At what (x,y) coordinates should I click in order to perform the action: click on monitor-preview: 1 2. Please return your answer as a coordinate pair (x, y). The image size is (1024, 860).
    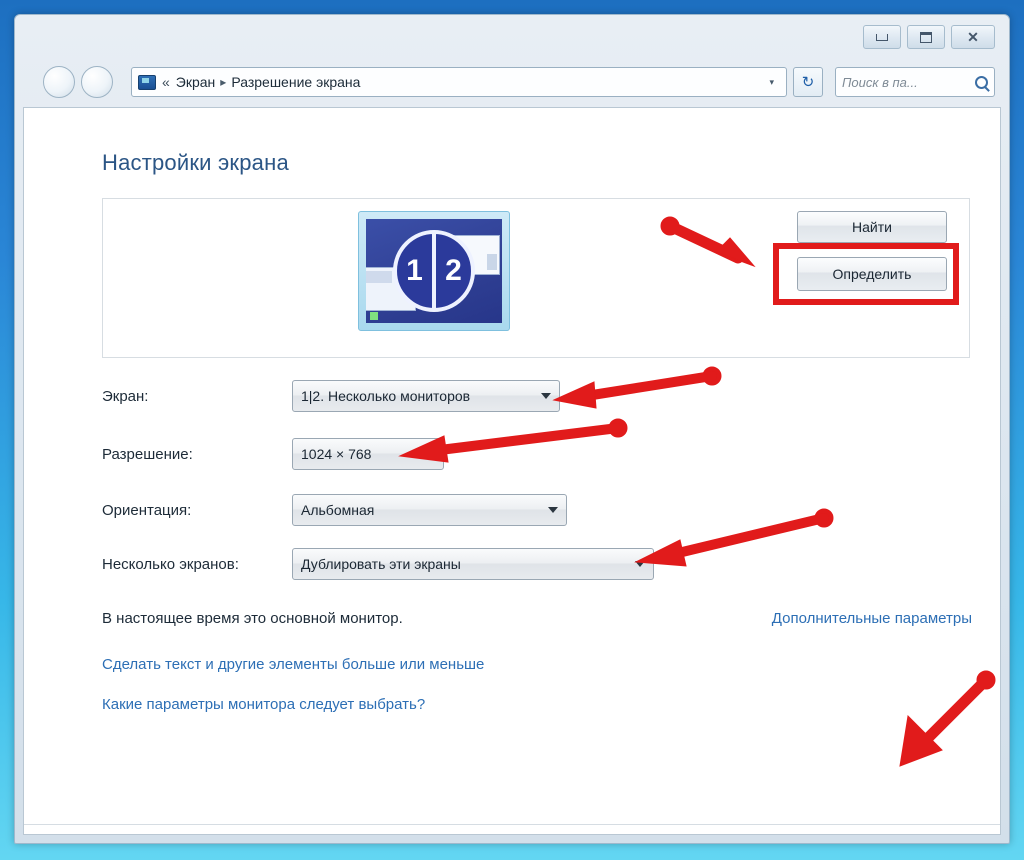
    Looking at the image, I should click on (434, 271).